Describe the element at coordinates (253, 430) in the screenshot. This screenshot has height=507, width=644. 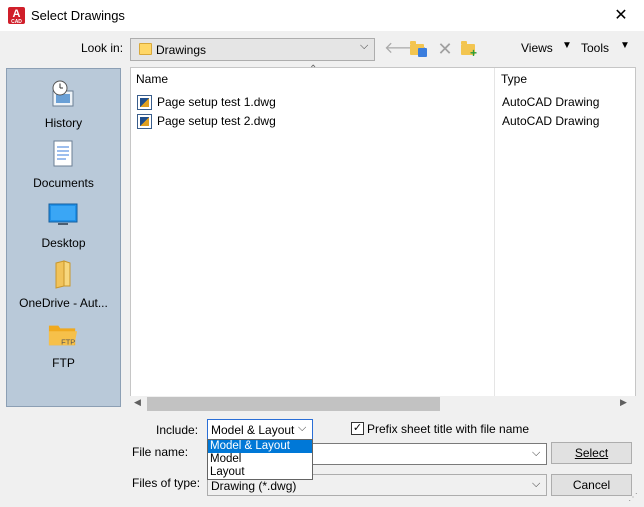
I see `include-value: Model & Layout` at that location.